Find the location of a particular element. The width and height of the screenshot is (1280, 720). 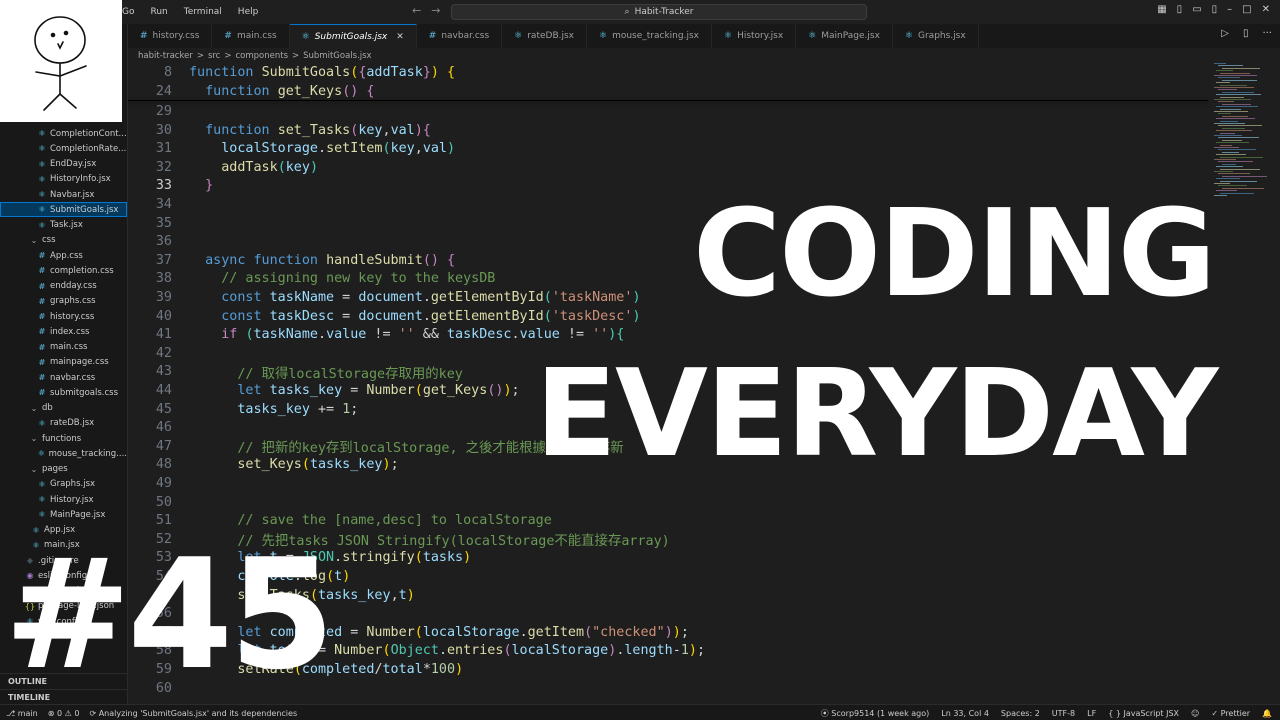

file-item: # history.css is located at coordinates (63, 316).